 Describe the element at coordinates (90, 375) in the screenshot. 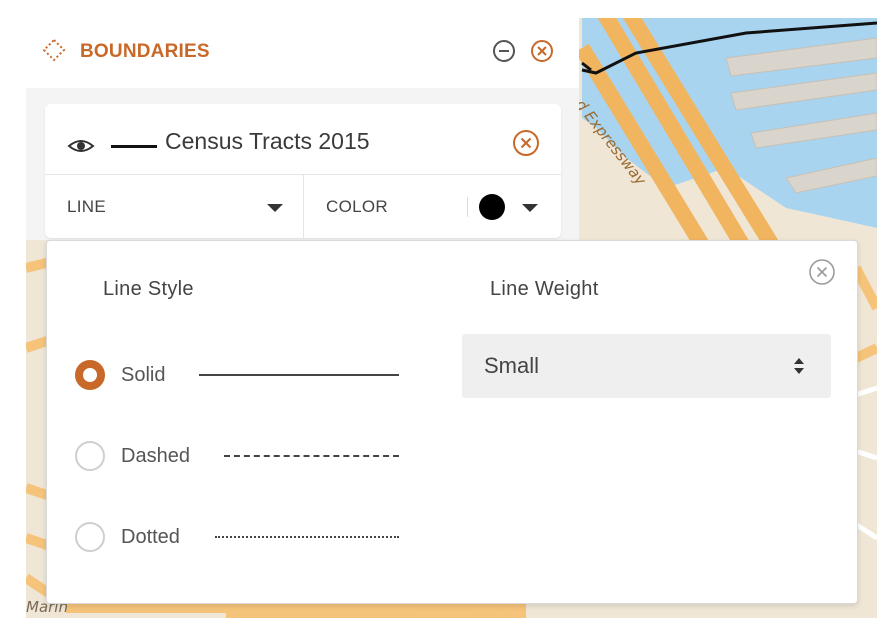

I see `radio-solid` at that location.